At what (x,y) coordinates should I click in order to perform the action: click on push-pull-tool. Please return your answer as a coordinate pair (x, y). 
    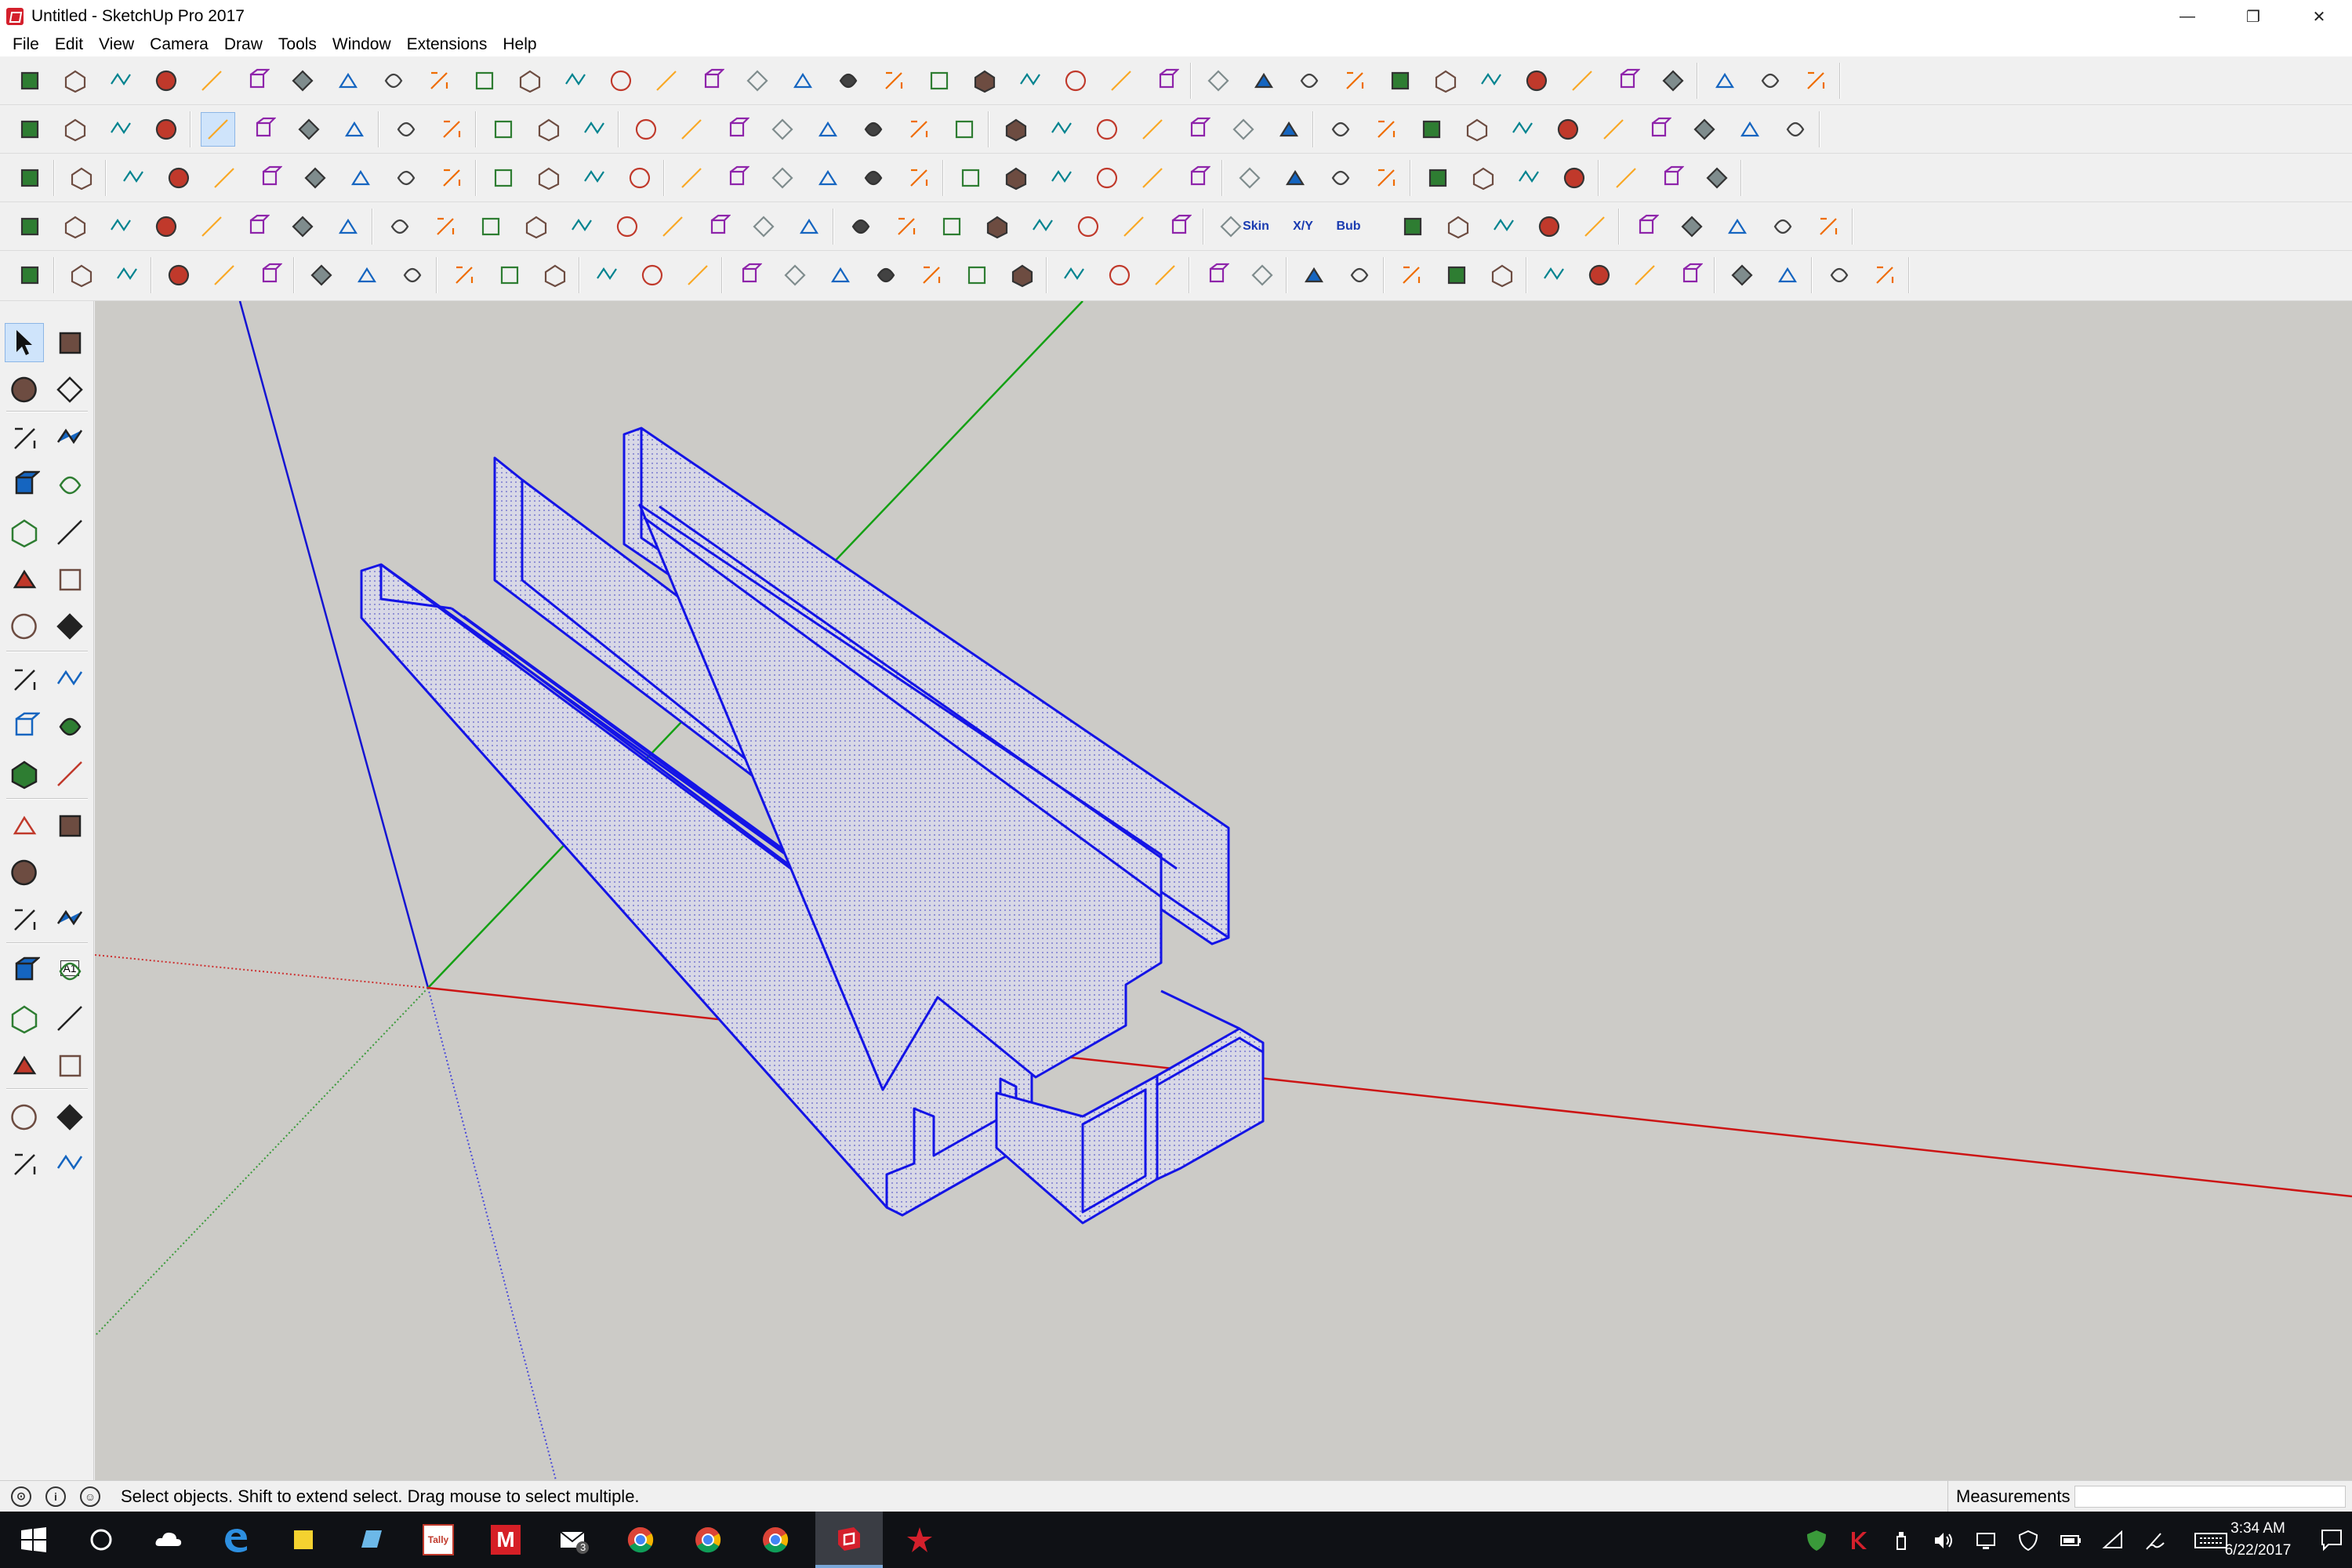
    Looking at the image, I should click on (69, 679).